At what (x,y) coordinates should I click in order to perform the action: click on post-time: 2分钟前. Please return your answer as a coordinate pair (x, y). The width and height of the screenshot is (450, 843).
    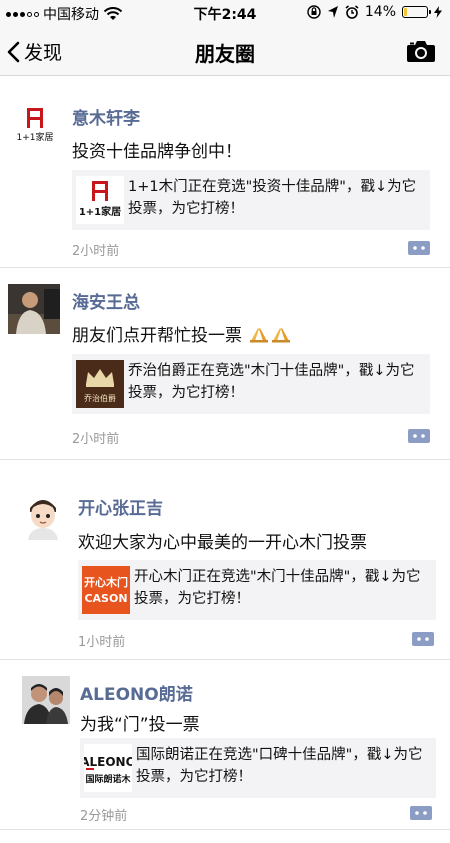
    Looking at the image, I should click on (104, 816).